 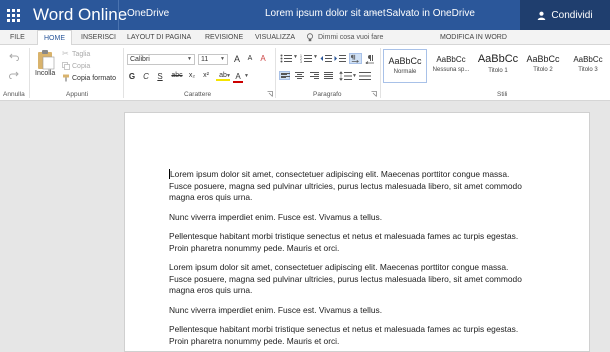 I want to click on group-label-undo: Annulla, so click(x=14, y=94).